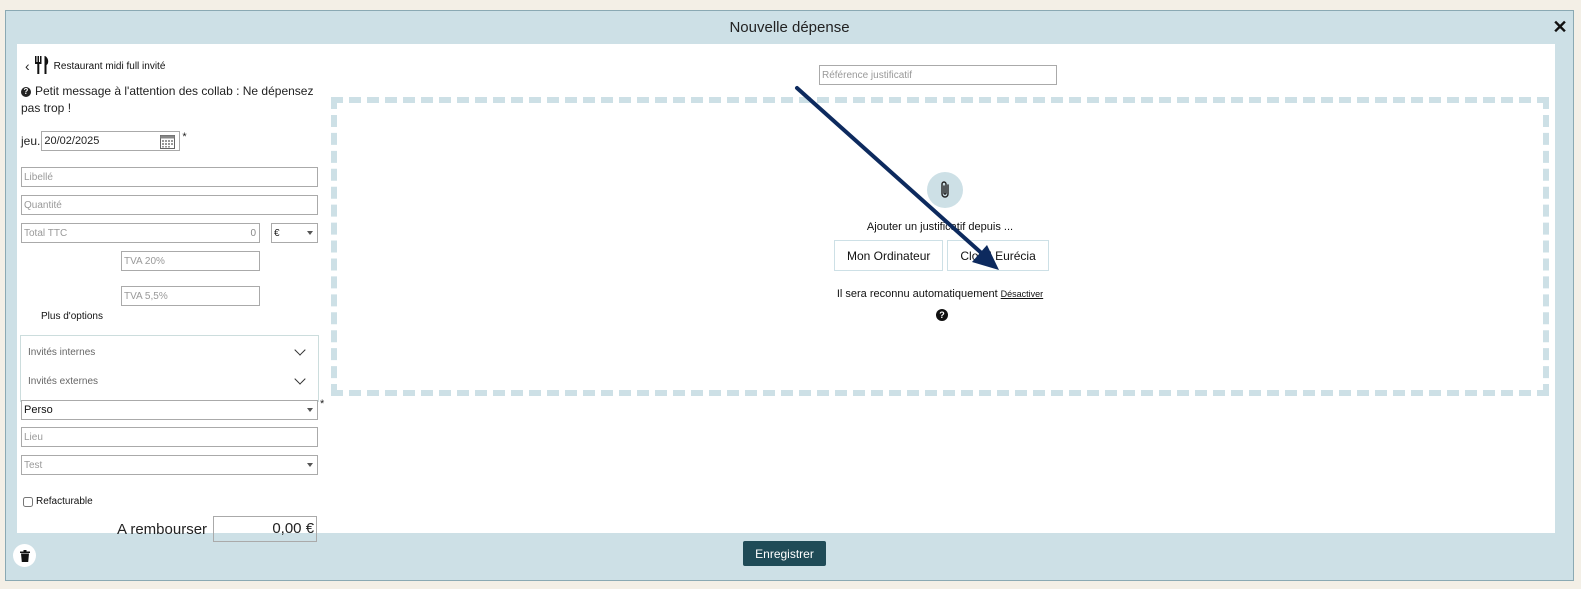 Image resolution: width=1581 pixels, height=589 pixels. I want to click on date-field: 20/02/2025, so click(111, 141).